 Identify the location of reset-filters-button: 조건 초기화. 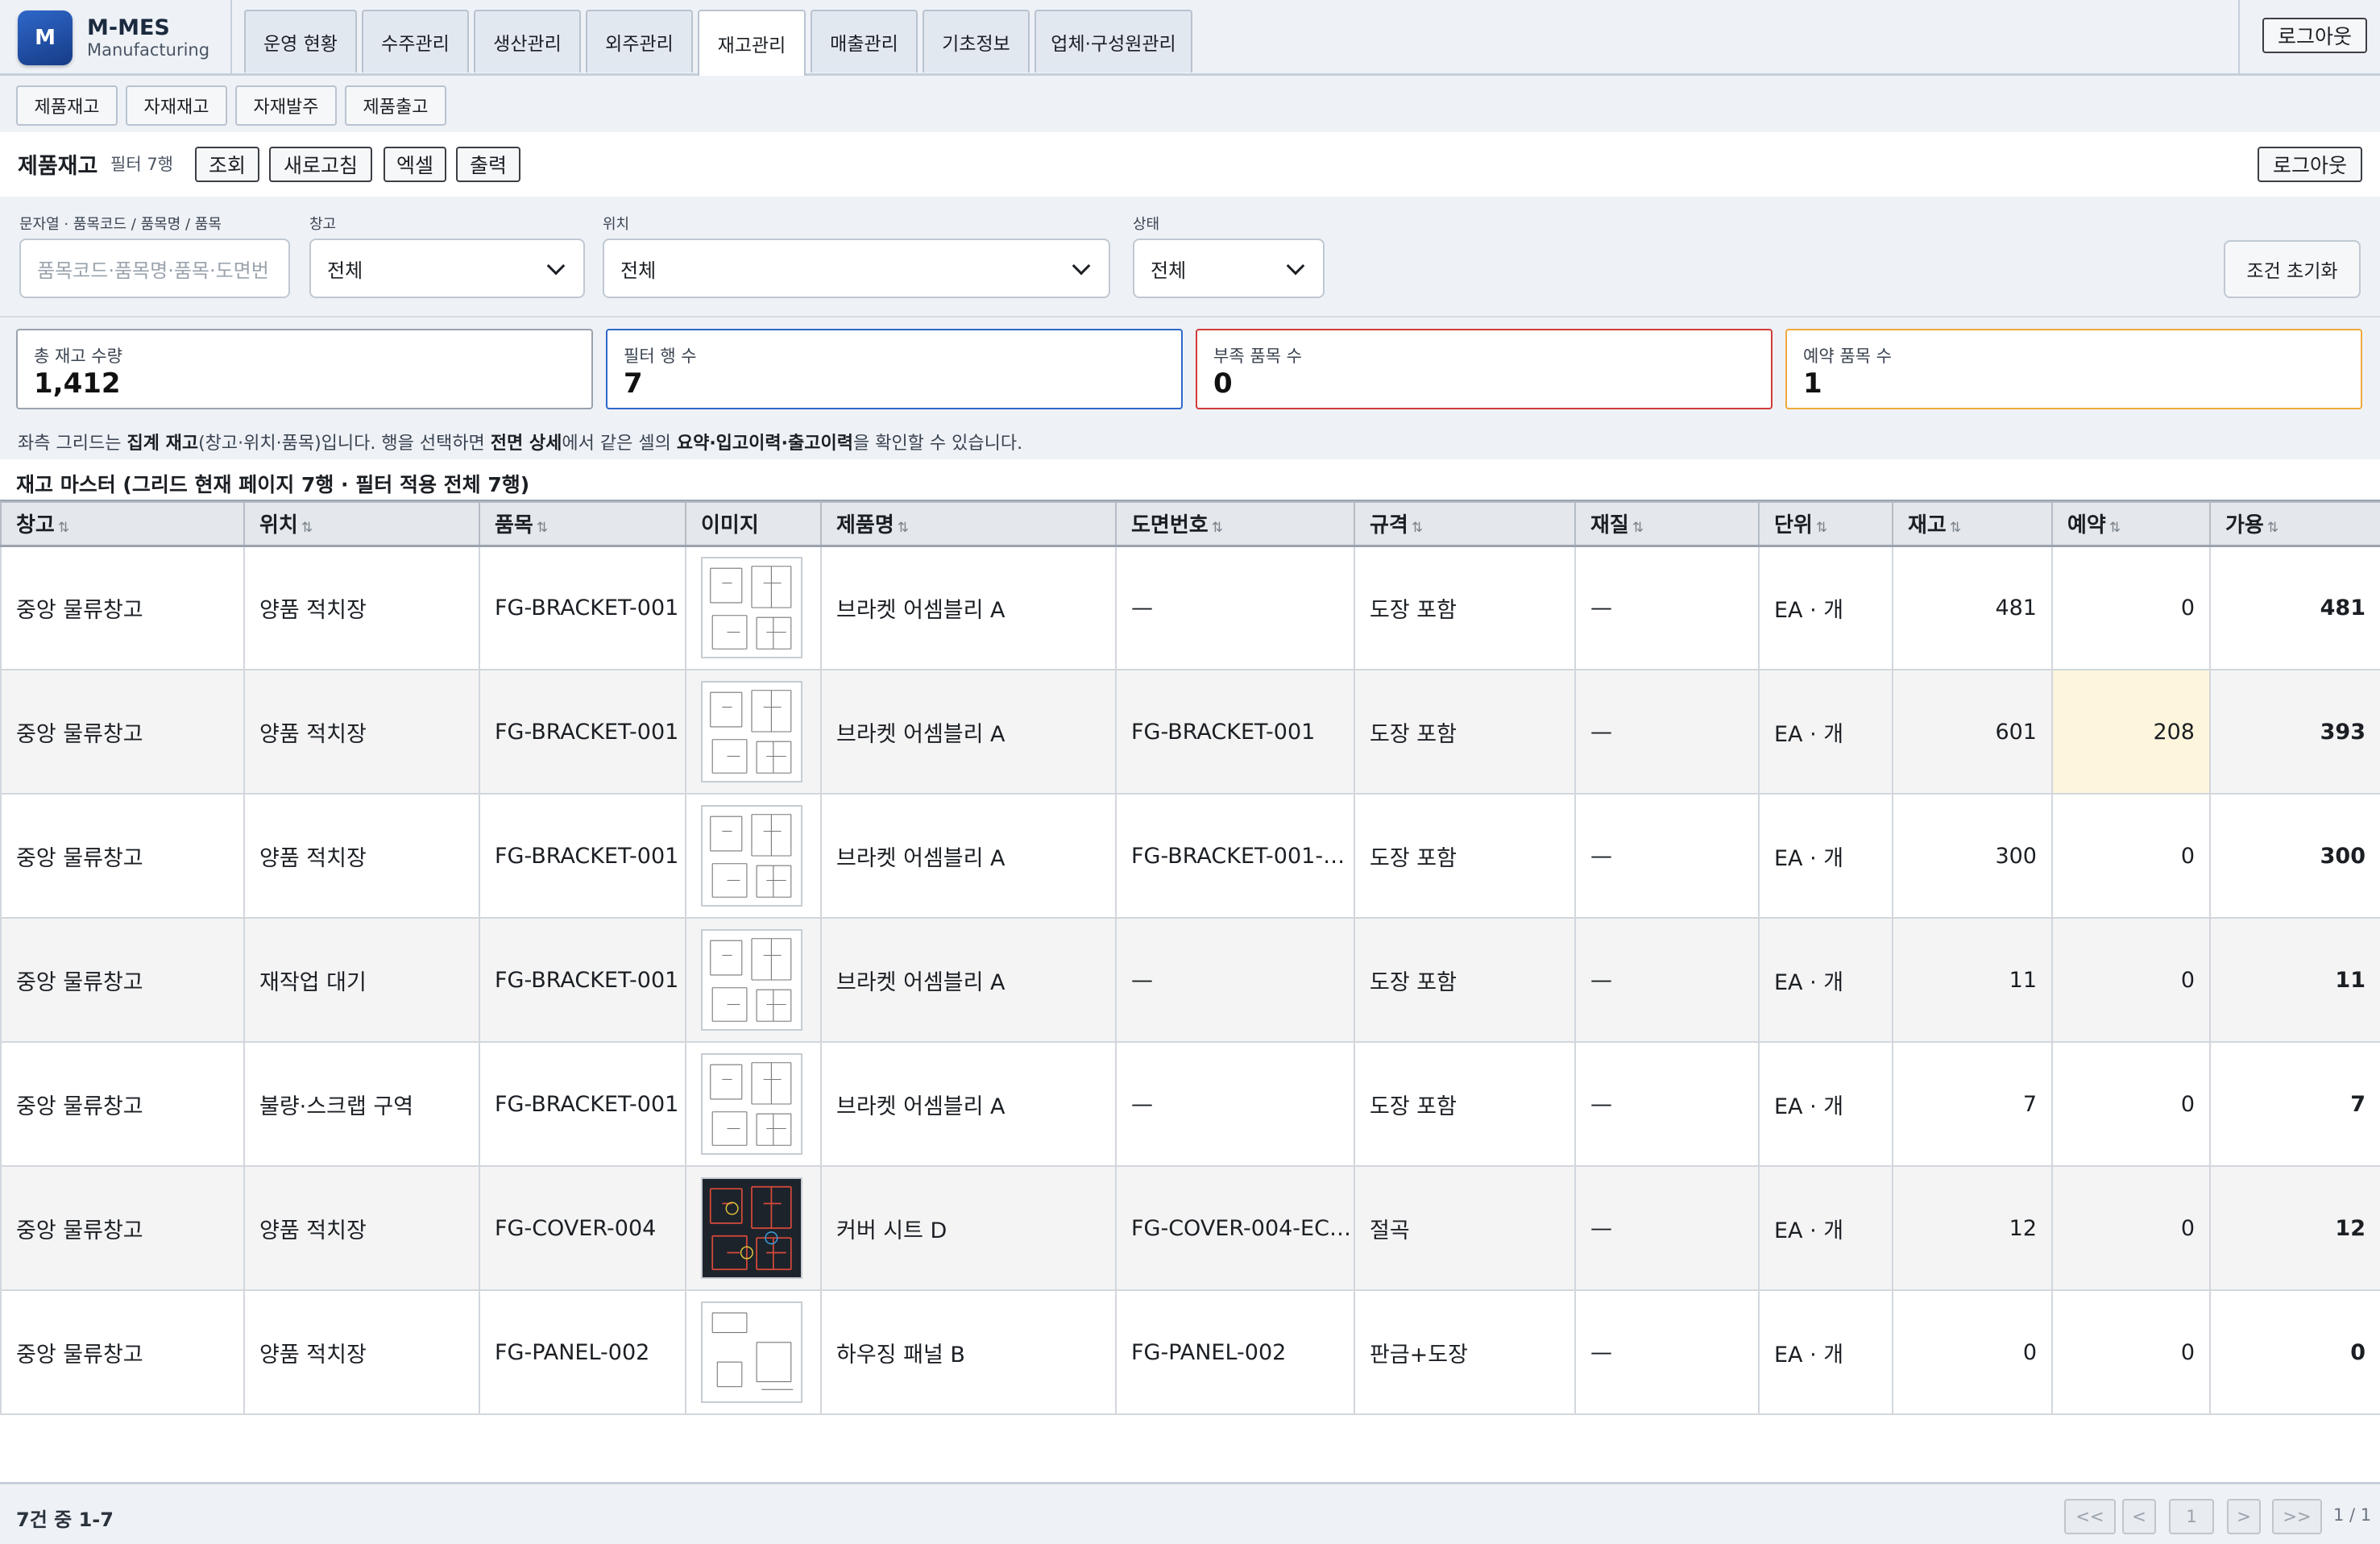
(2292, 269).